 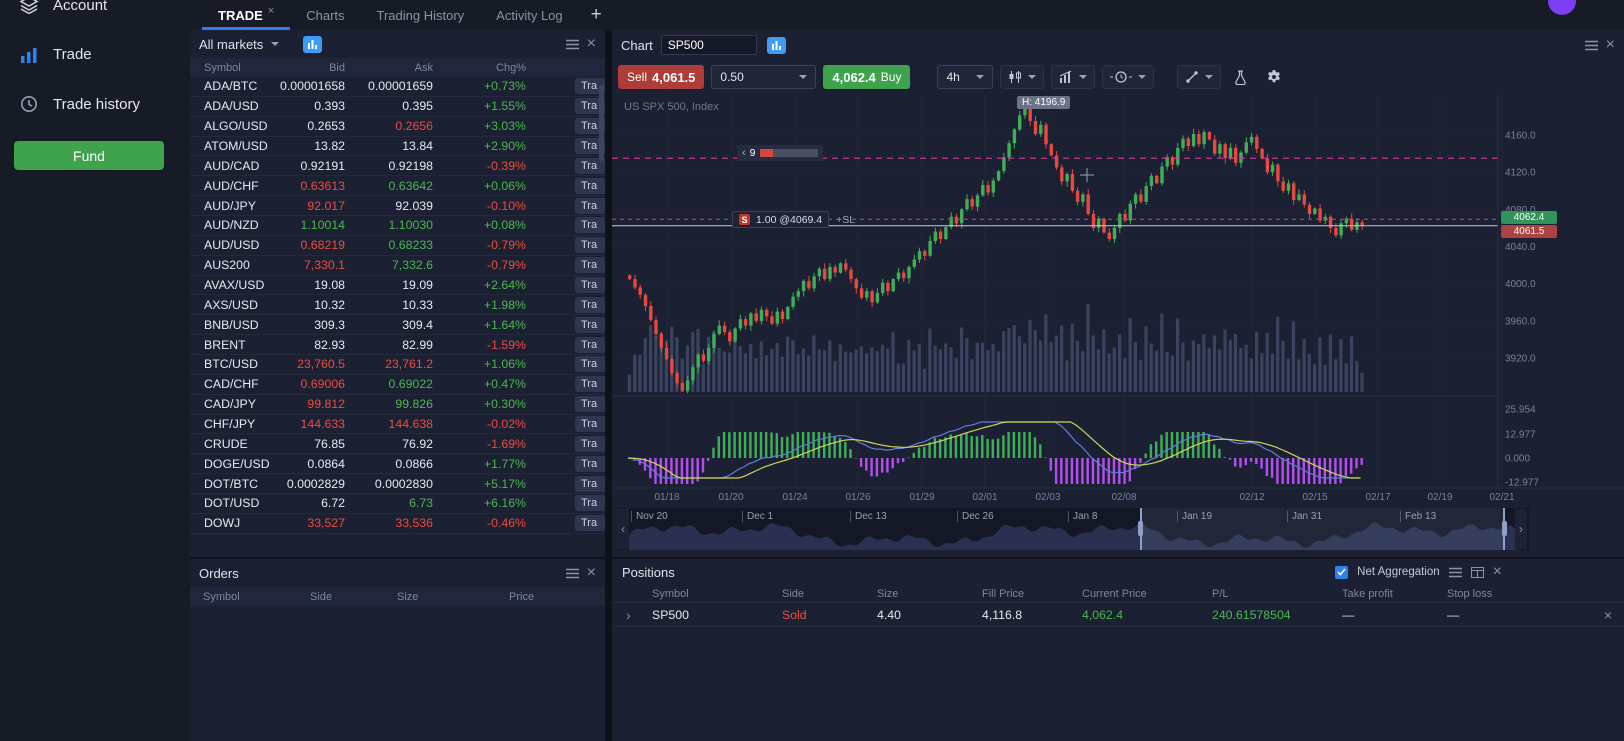 What do you see at coordinates (708, 45) in the screenshot?
I see `chart-symbol-input` at bounding box center [708, 45].